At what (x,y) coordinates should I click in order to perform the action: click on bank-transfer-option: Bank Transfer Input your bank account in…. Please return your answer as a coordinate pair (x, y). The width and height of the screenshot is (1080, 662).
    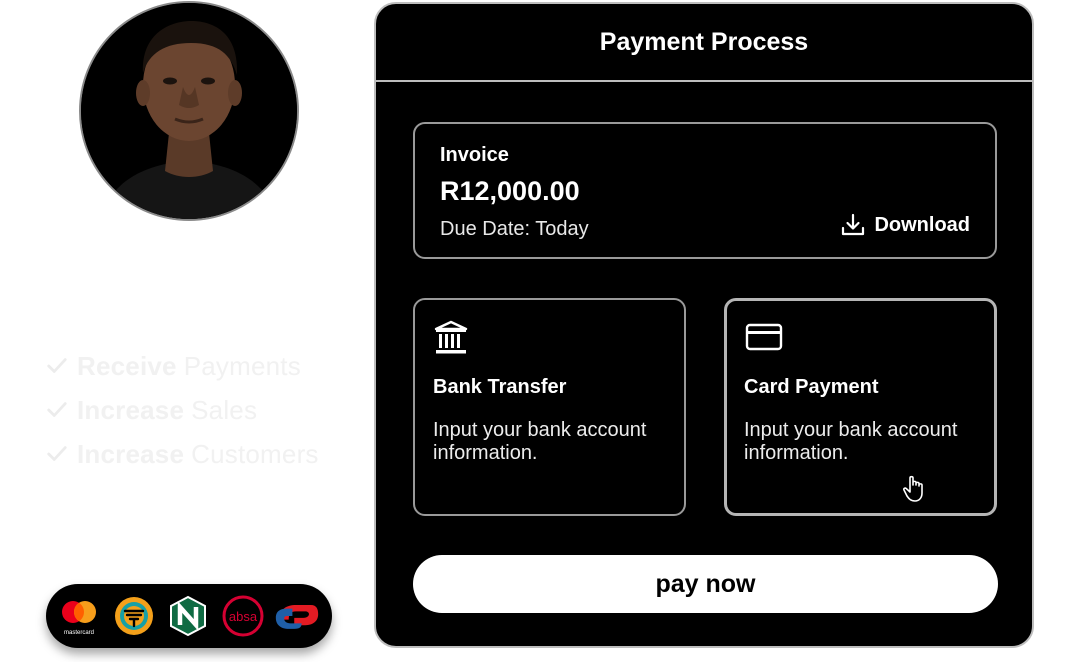
    Looking at the image, I should click on (549, 407).